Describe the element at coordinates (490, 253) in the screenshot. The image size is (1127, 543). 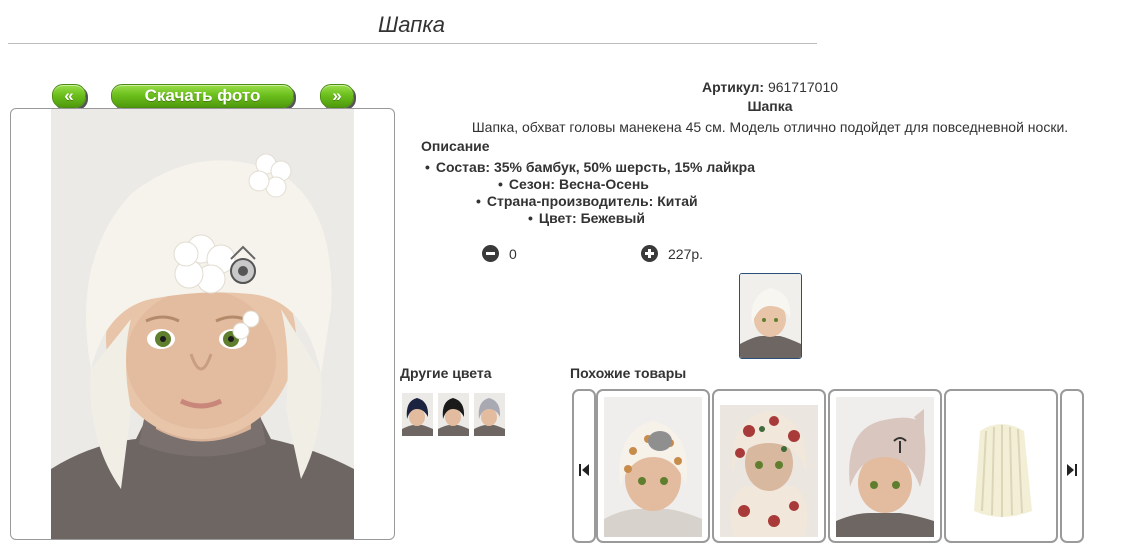
I see `minus-circle-icon` at that location.